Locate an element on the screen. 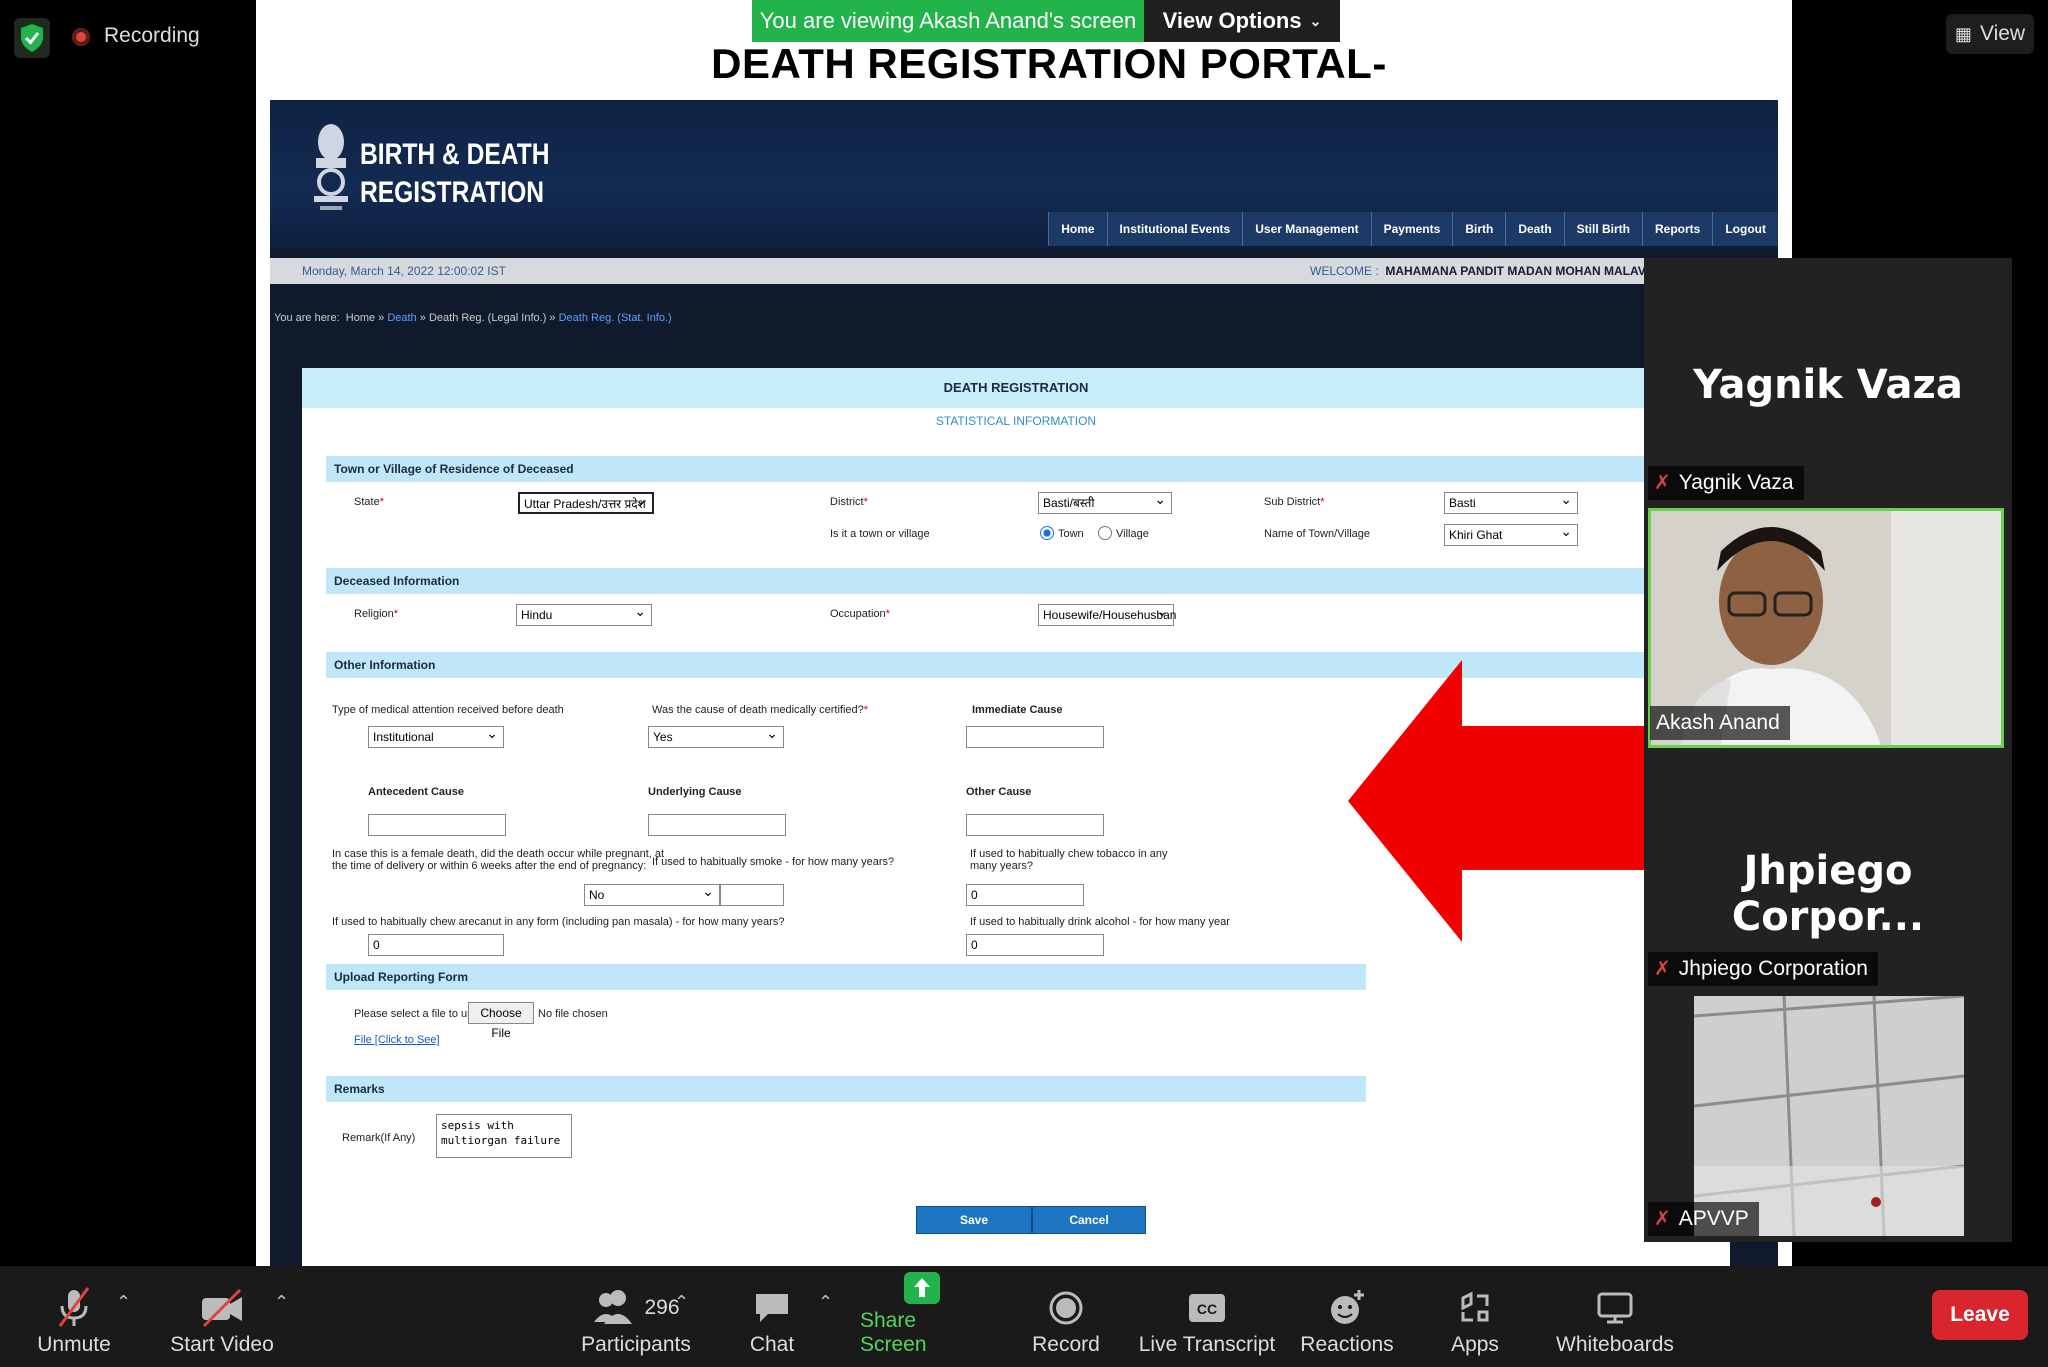 Image resolution: width=2048 pixels, height=1367 pixels. ceiling-video-feed is located at coordinates (1829, 1116).